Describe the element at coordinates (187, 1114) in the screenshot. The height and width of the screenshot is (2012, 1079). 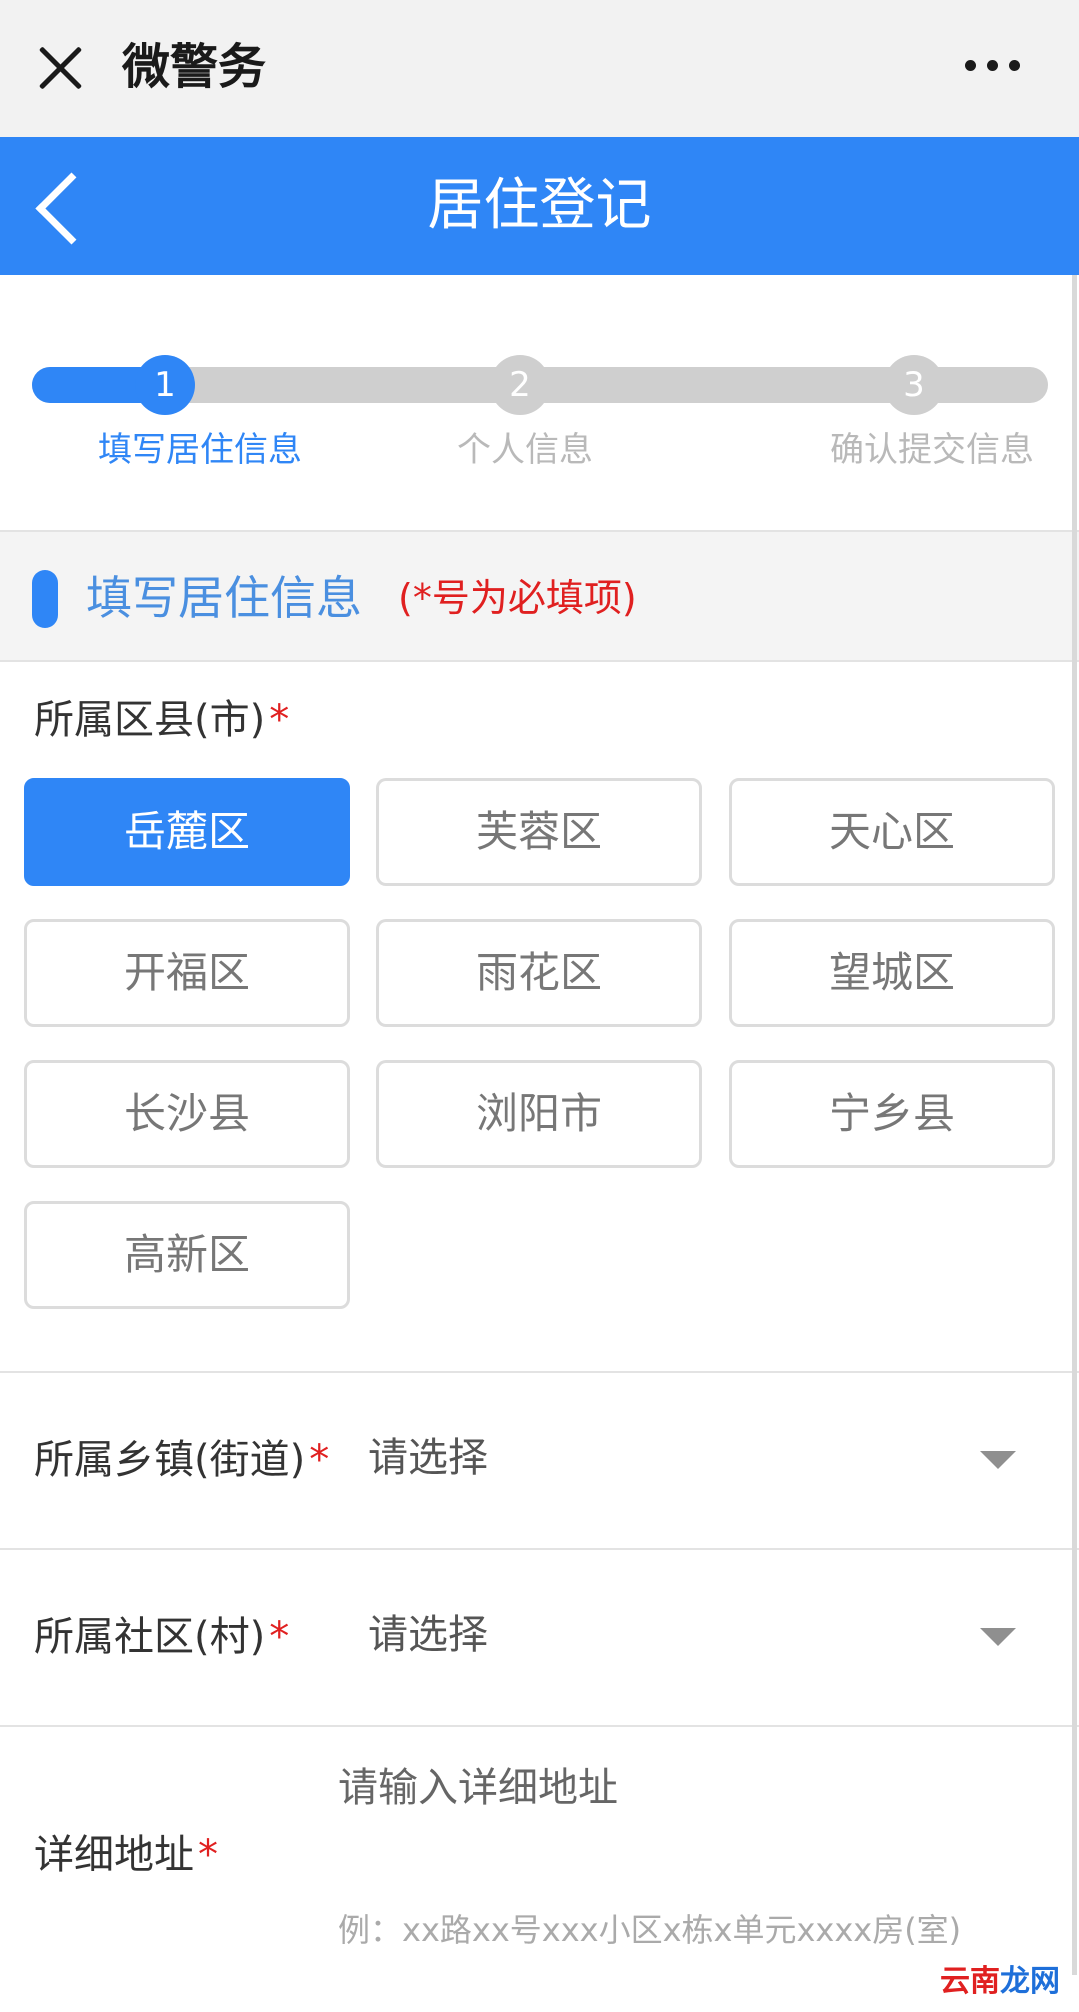
I see `district-option-changsha: 长沙县` at that location.